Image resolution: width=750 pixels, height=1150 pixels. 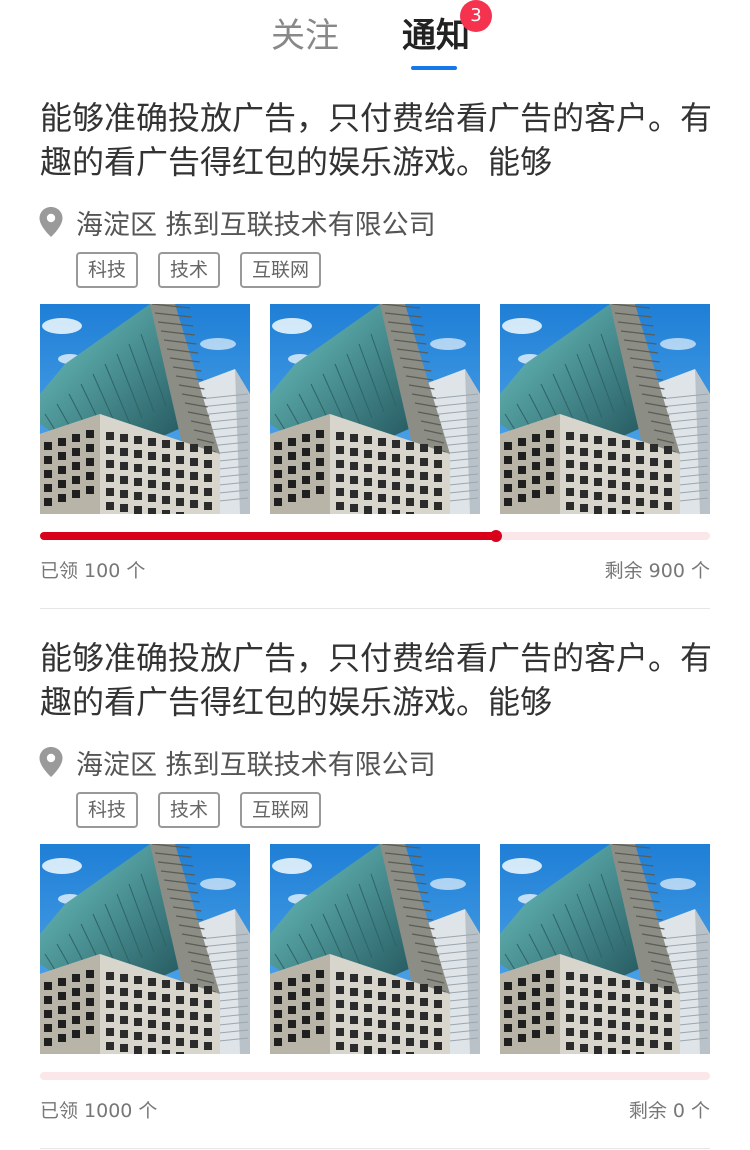 What do you see at coordinates (99, 1111) in the screenshot?
I see `claimed-count: 已领 1000 个` at bounding box center [99, 1111].